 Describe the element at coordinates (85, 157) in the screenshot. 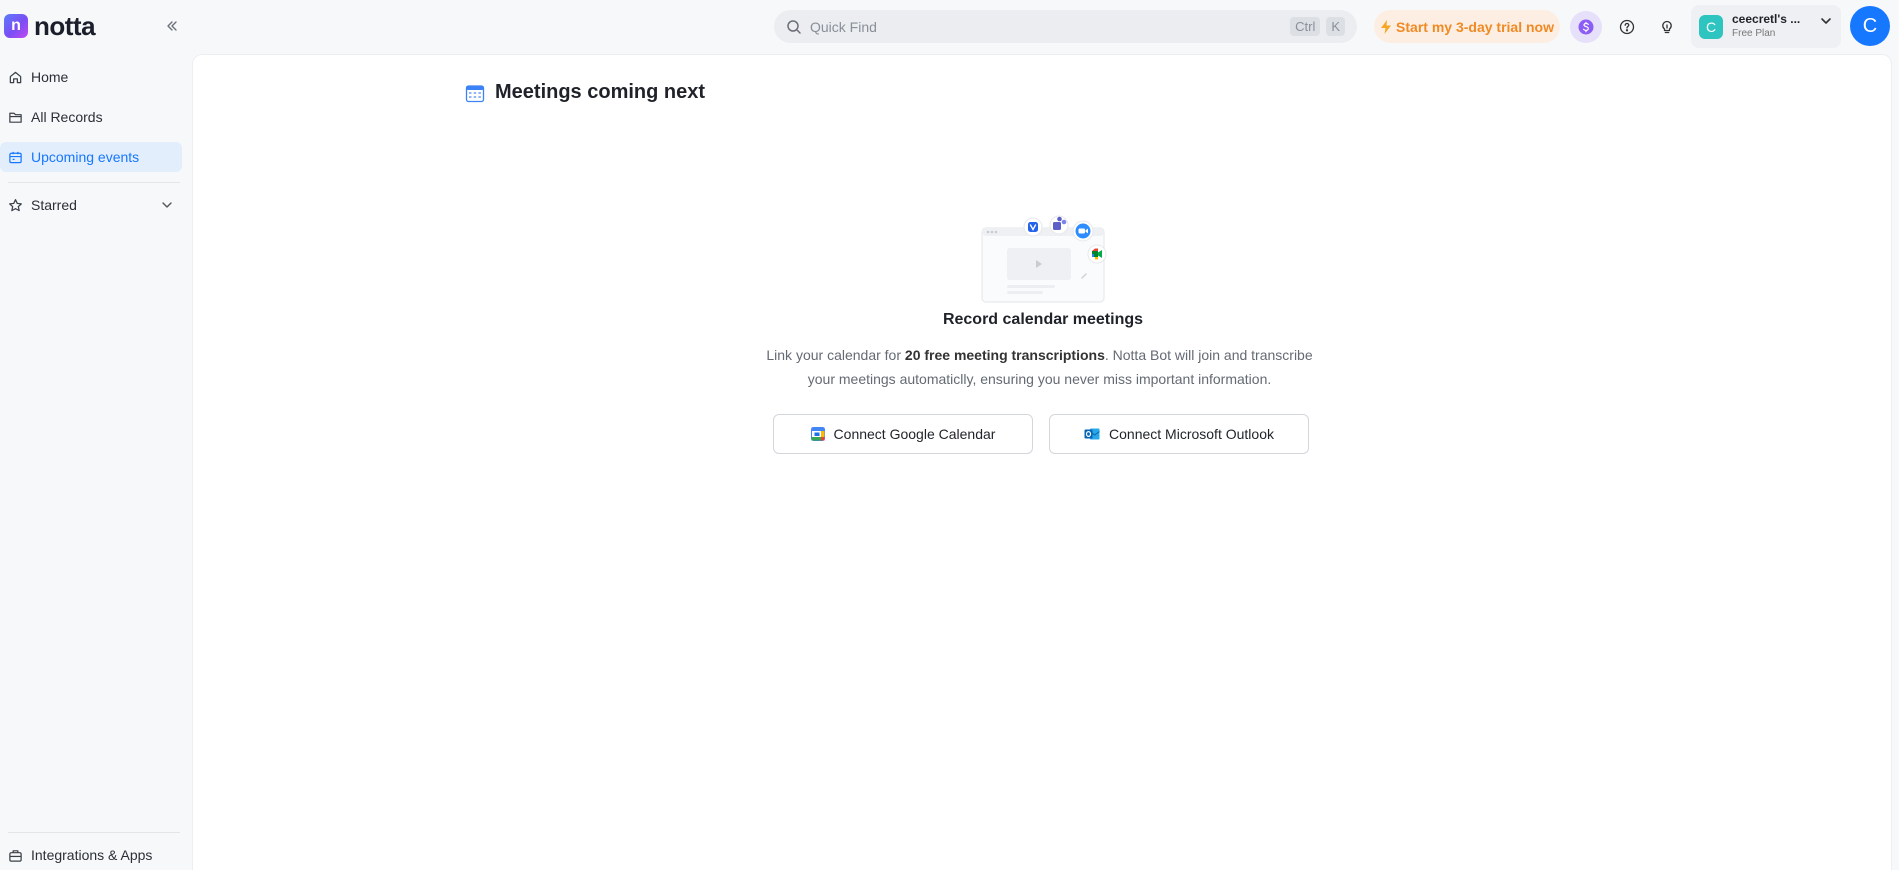

I see `sidebar-item-label: Upcoming events` at that location.